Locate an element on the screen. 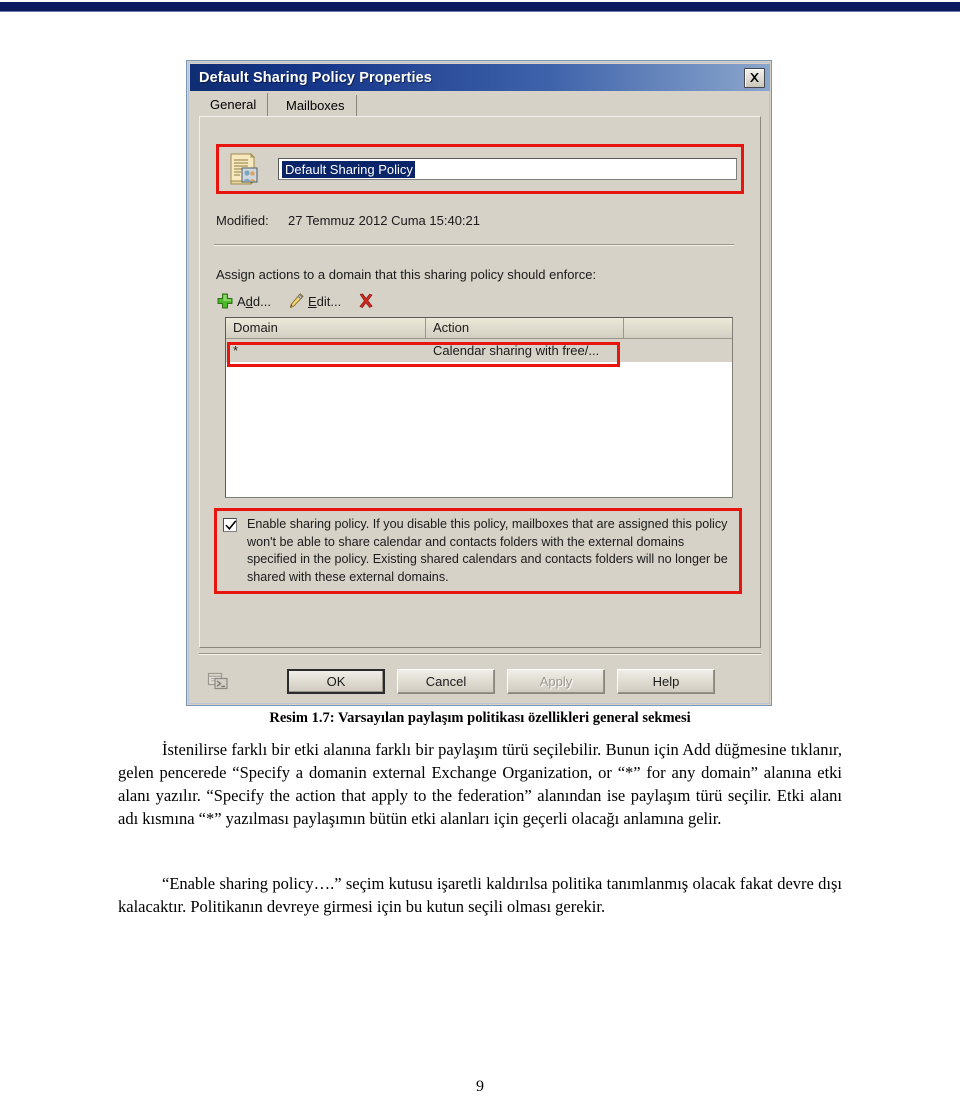 This screenshot has height=1107, width=960. column-header-domain: Domain is located at coordinates (326, 328).